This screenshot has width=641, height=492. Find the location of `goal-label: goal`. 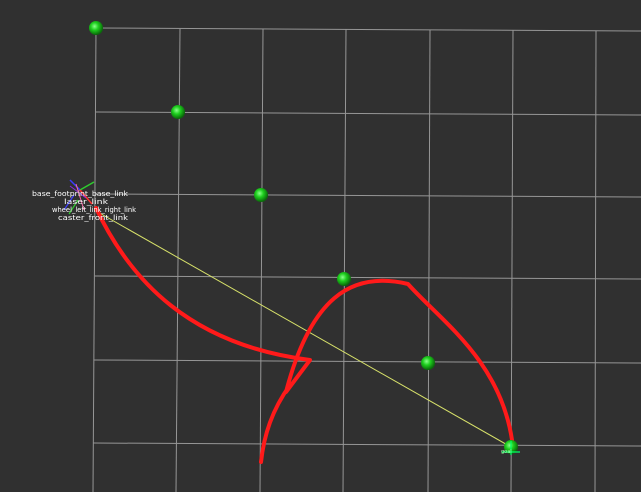

goal-label: goal is located at coordinates (506, 452).